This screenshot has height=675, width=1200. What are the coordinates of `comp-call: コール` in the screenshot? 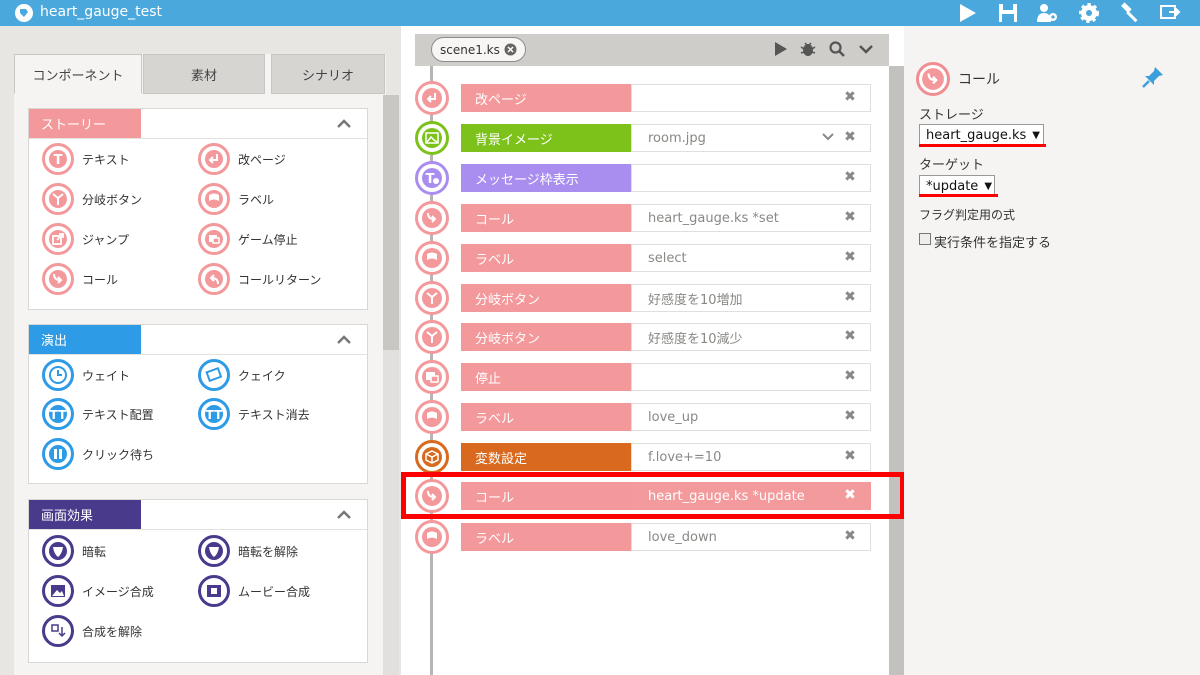 It's located at (80, 279).